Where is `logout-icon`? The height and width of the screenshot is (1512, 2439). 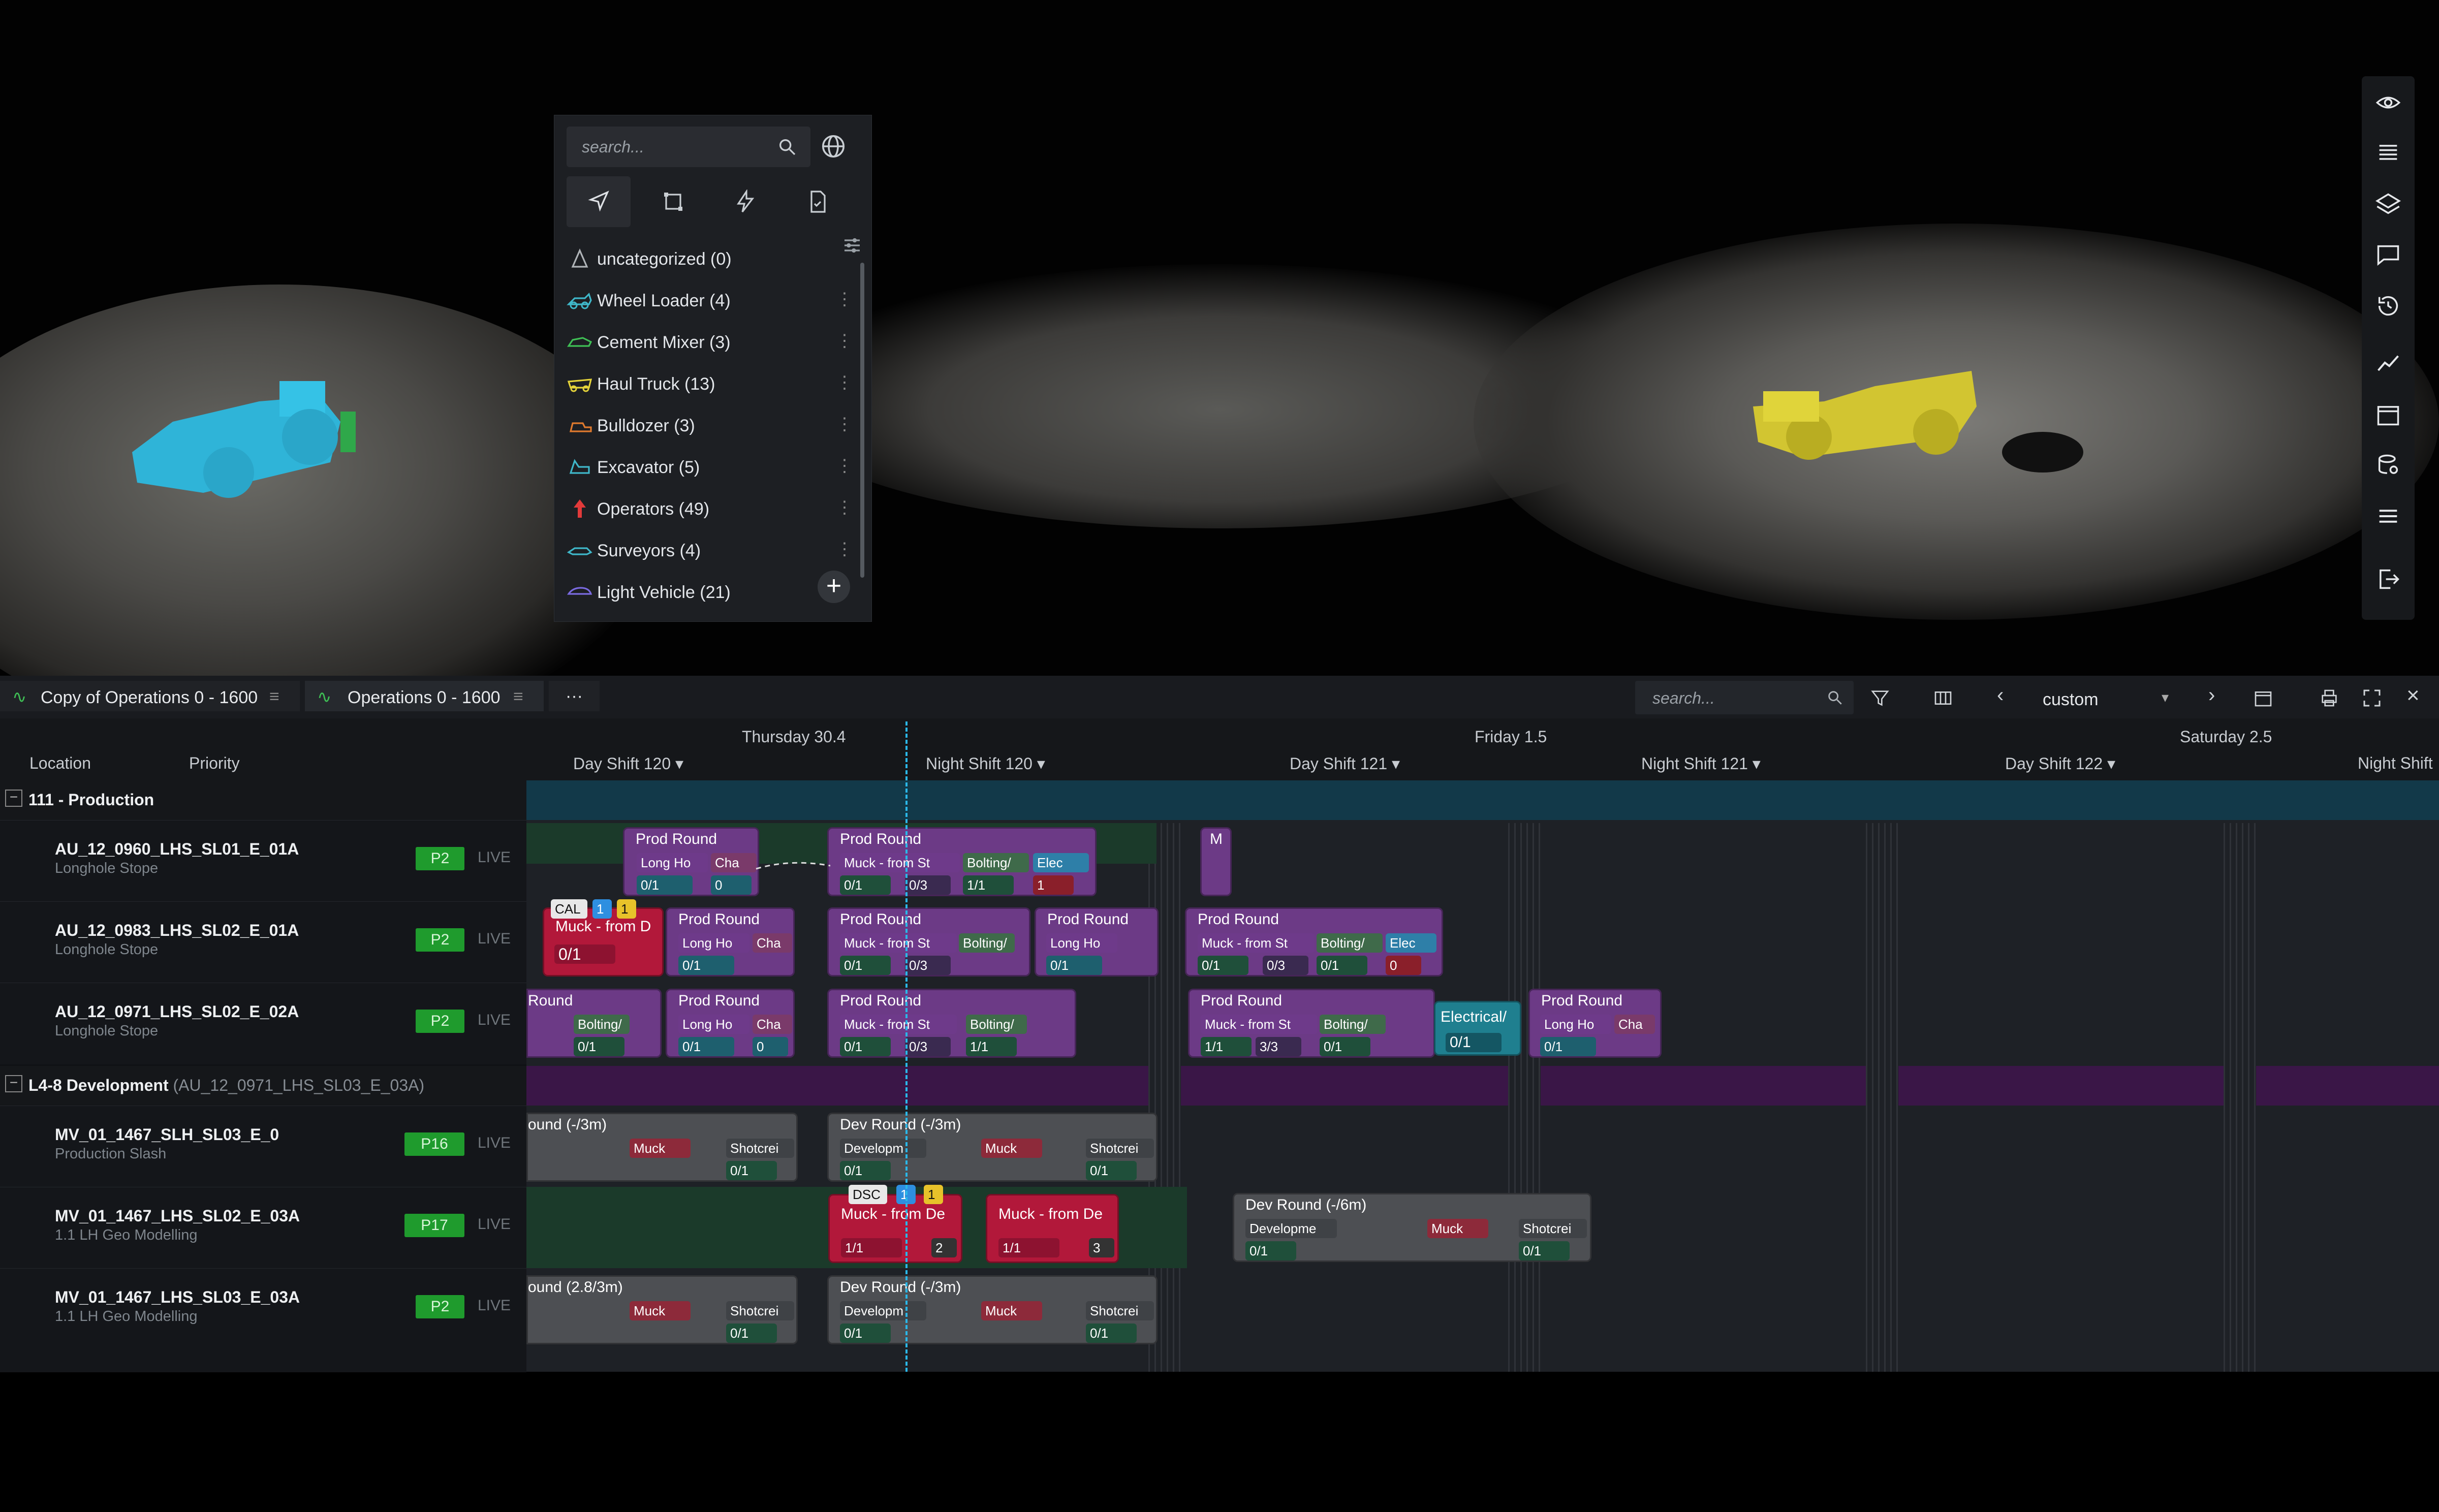 logout-icon is located at coordinates (2388, 579).